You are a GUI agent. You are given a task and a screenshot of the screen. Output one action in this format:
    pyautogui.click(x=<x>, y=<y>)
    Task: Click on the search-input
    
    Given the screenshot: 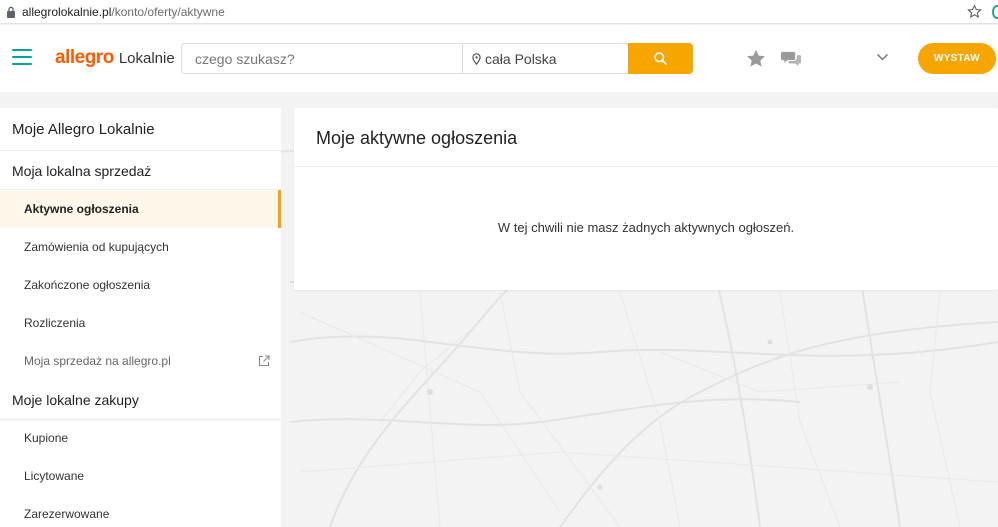 What is the action you would take?
    pyautogui.click(x=322, y=58)
    